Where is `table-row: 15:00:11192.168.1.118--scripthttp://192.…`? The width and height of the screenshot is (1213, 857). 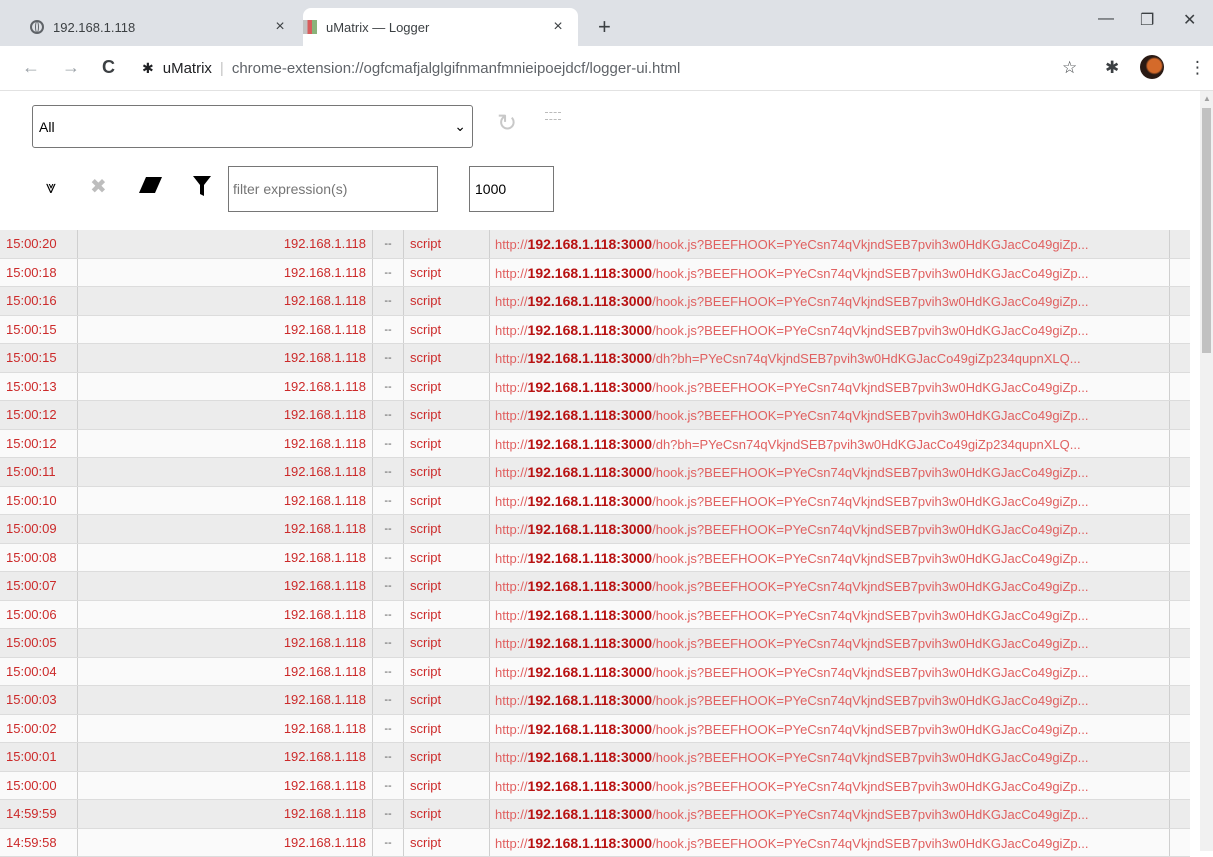
table-row: 15:00:11192.168.1.118--scripthttp://192.… is located at coordinates (595, 472).